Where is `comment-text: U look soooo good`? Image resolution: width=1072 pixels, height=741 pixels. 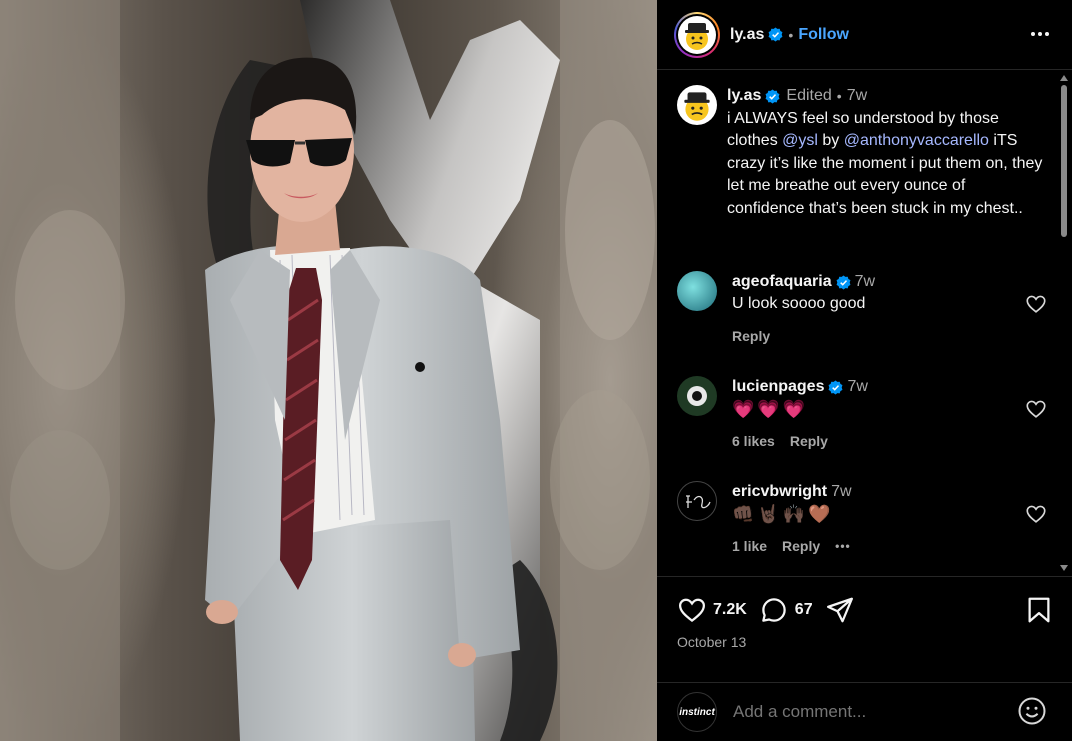
comment-text: U look soooo good is located at coordinates (799, 303).